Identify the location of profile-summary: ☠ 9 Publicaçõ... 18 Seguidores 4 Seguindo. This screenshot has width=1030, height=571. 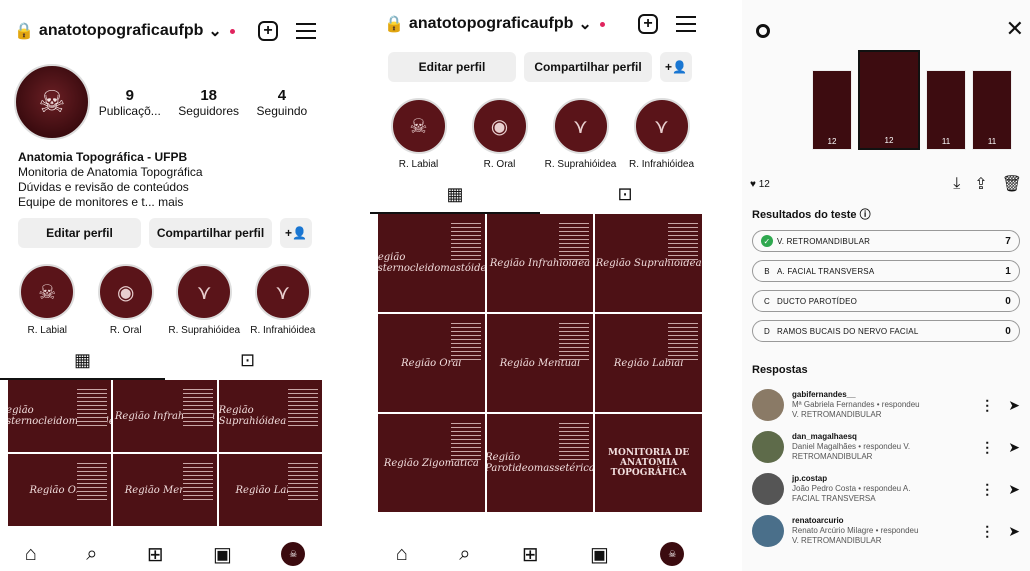
(165, 102).